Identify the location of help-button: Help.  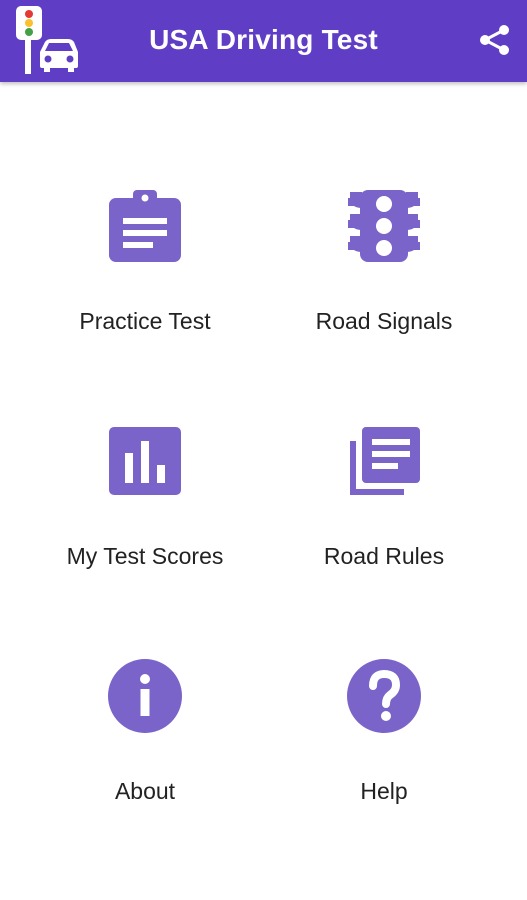
(384, 758).